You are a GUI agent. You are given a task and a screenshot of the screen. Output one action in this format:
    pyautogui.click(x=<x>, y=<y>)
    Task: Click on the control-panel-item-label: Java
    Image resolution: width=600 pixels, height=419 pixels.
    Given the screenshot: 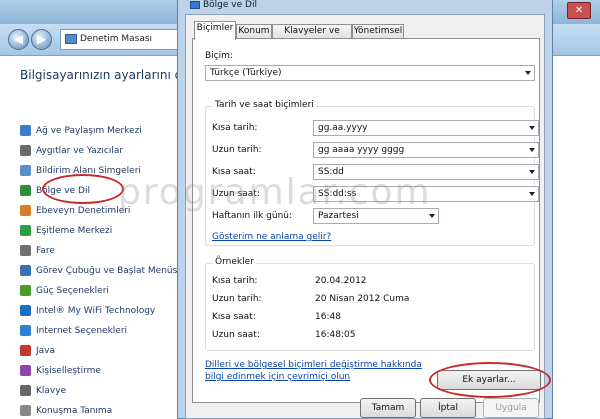 What is the action you would take?
    pyautogui.click(x=46, y=351)
    